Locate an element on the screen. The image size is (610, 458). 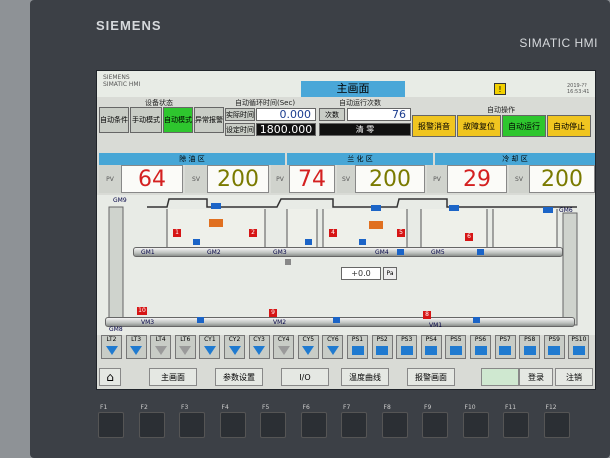
upper-conveyor is located at coordinates (348, 252).